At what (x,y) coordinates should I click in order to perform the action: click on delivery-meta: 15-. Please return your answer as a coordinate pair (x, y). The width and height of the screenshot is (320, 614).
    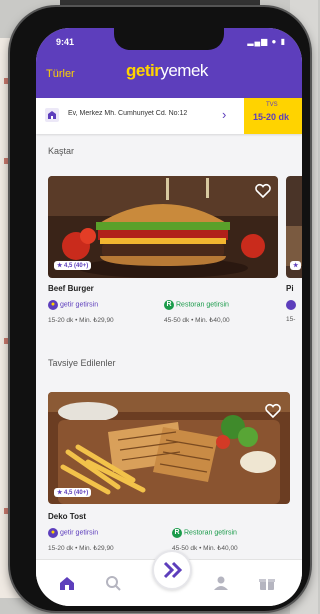
    Looking at the image, I should click on (291, 319).